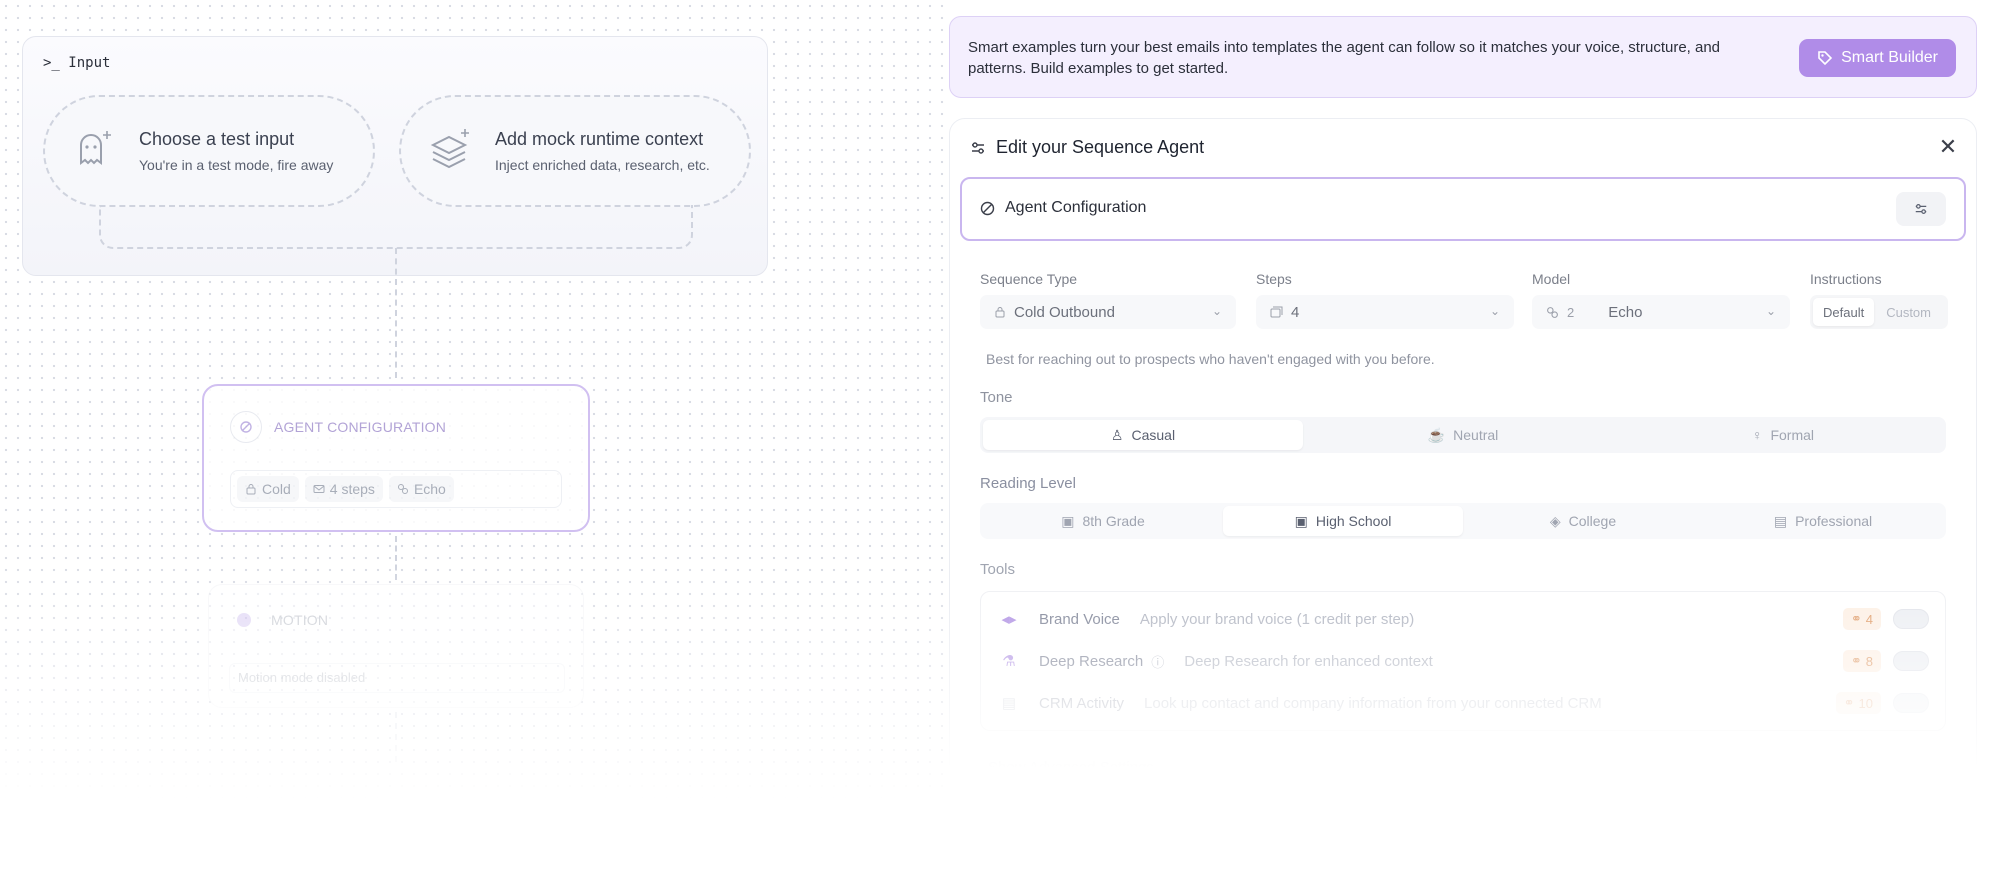 The width and height of the screenshot is (1996, 880). I want to click on tone-selector: ♙ Casual ☕ Neutral ♀ Formal, so click(1463, 435).